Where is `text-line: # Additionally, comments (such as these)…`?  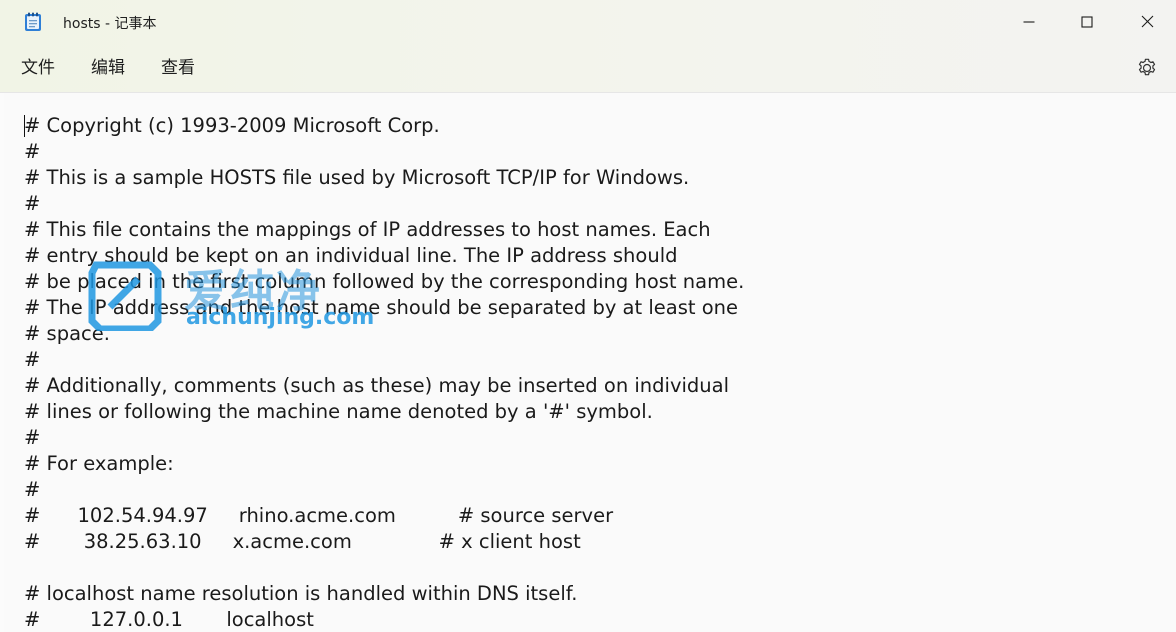
text-line: # Additionally, comments (such as these)… is located at coordinates (377, 385).